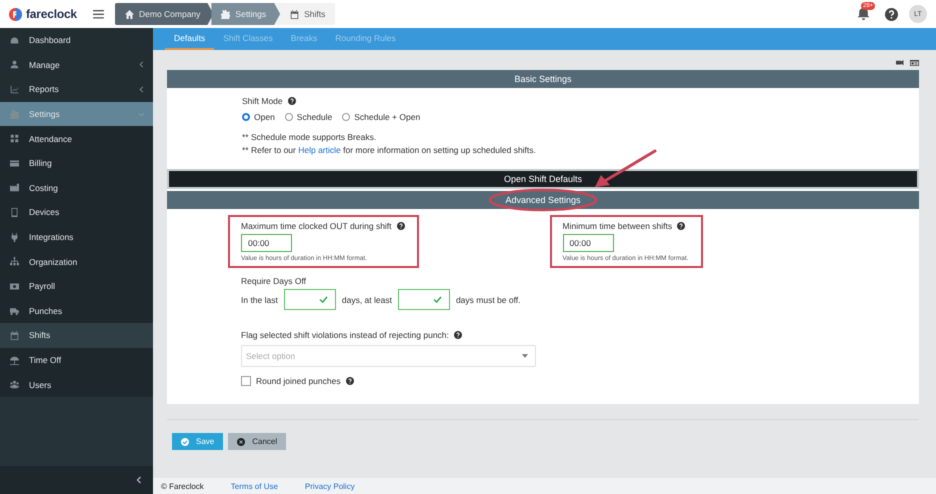 This screenshot has width=936, height=494. Describe the element at coordinates (367, 299) in the screenshot. I see `field-label: days, at least` at that location.